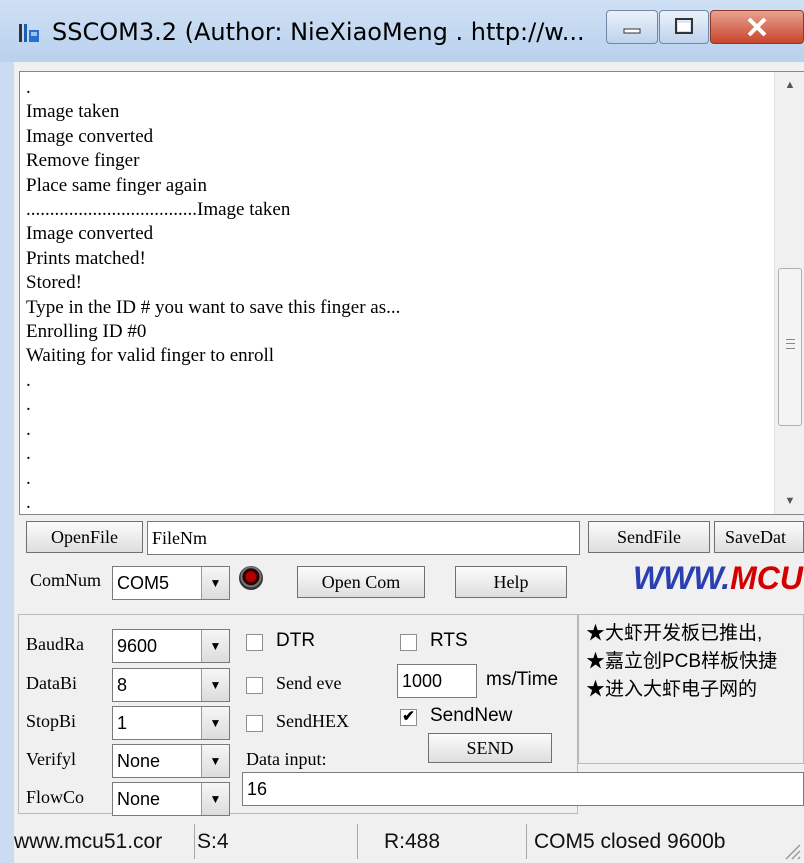 Image resolution: width=804 pixels, height=863 pixels. What do you see at coordinates (718, 578) in the screenshot?
I see `website-logo: WWW.MCU` at bounding box center [718, 578].